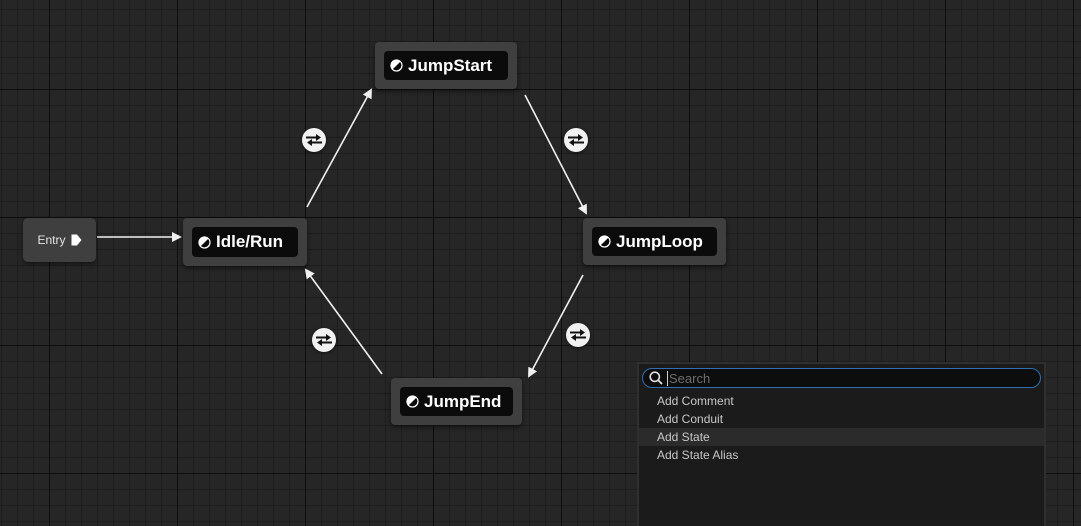 This screenshot has height=526, width=1081. What do you see at coordinates (841, 419) in the screenshot?
I see `menu-item-add-conduit: Add Conduit` at bounding box center [841, 419].